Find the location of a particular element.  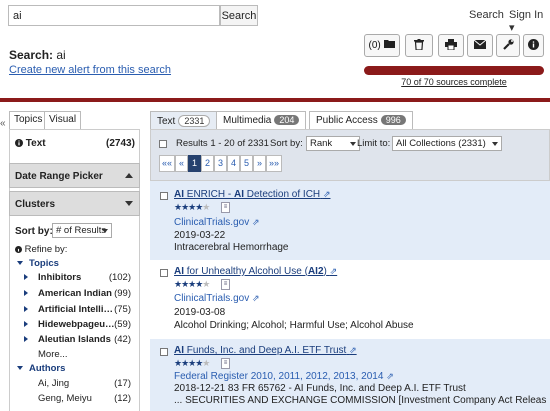

cluster-sort-value: # of Results is located at coordinates (81, 230).